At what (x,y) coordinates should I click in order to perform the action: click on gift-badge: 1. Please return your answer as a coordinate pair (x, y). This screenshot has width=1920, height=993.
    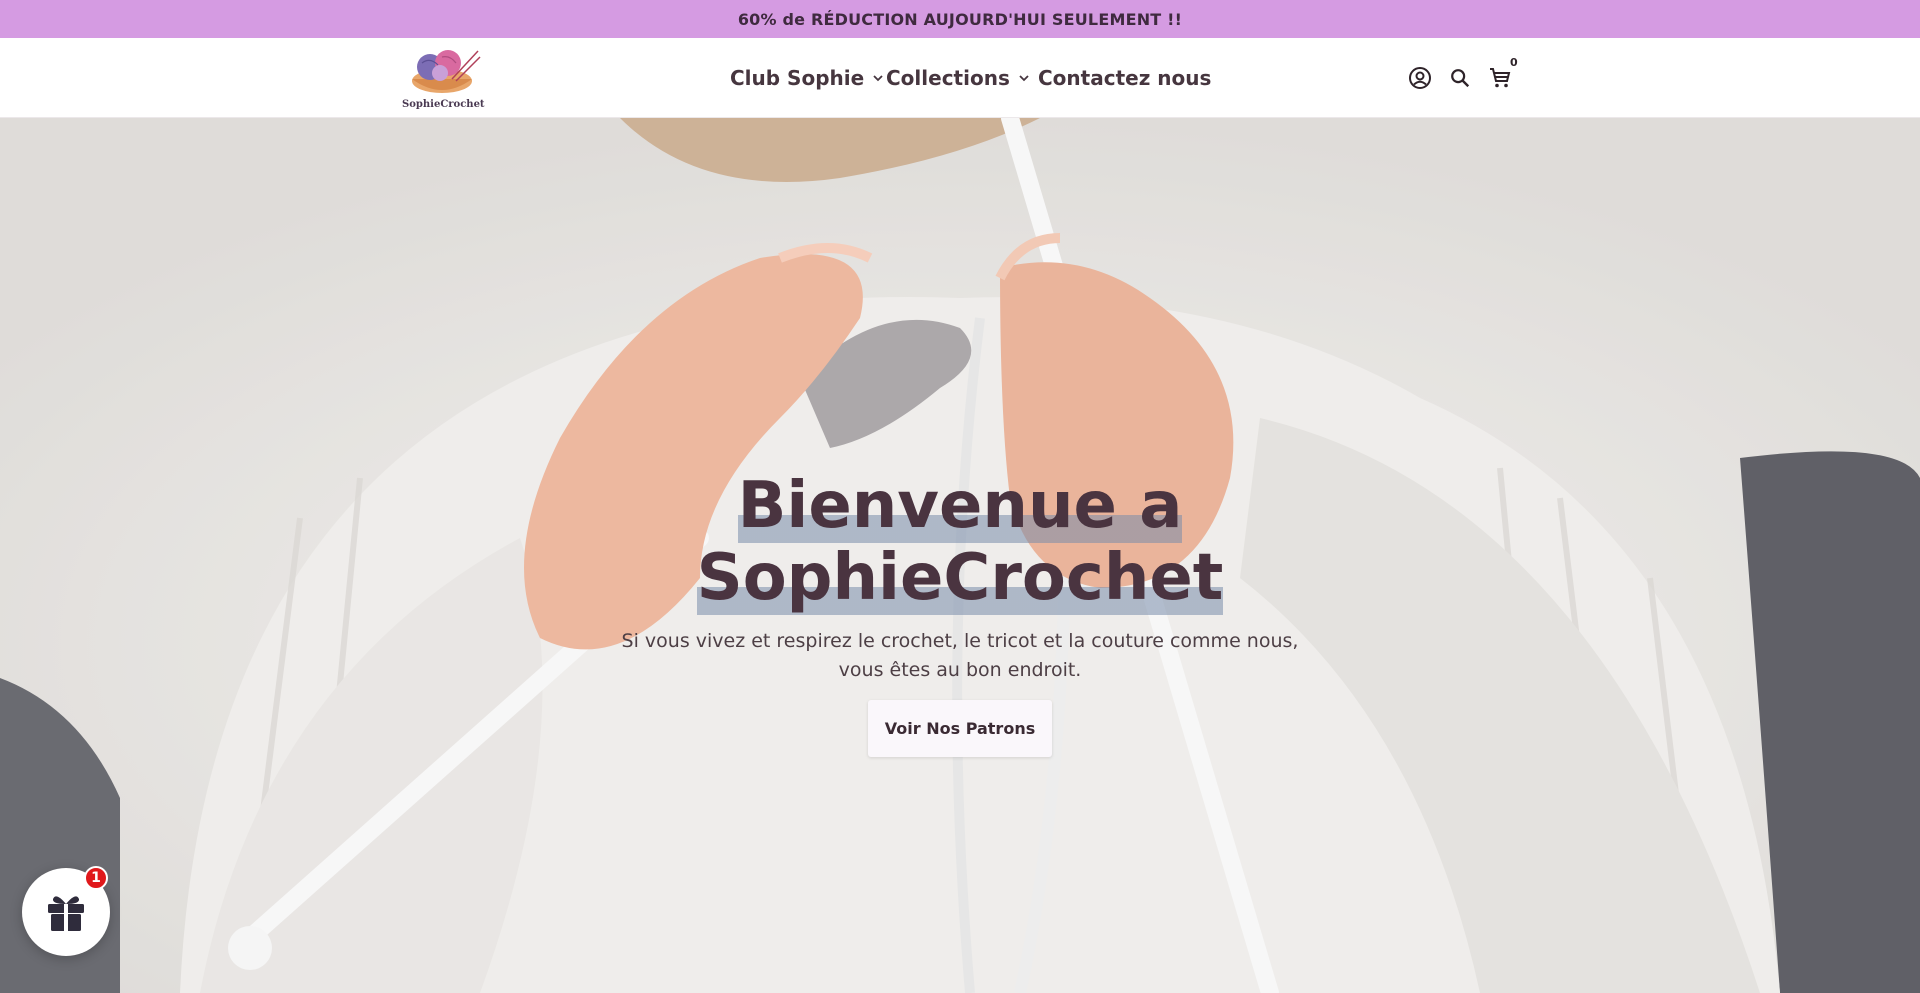
    Looking at the image, I should click on (96, 878).